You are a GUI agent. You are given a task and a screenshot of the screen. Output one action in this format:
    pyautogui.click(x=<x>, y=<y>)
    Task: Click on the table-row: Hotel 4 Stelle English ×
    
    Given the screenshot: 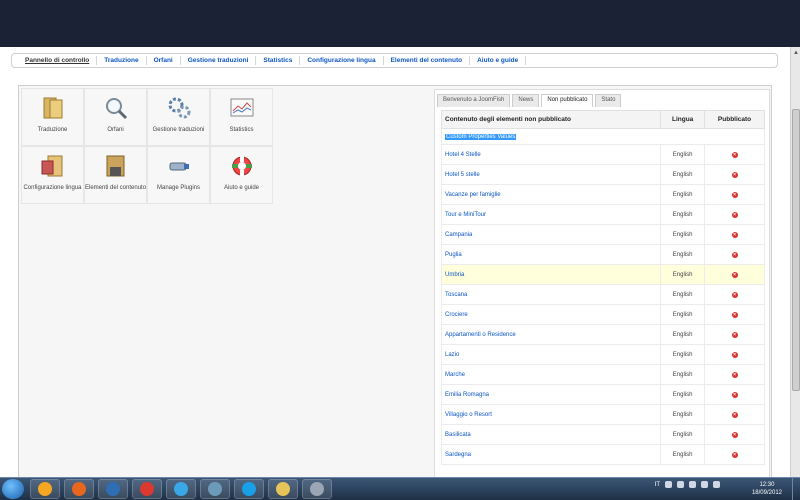 What is the action you would take?
    pyautogui.click(x=602, y=154)
    